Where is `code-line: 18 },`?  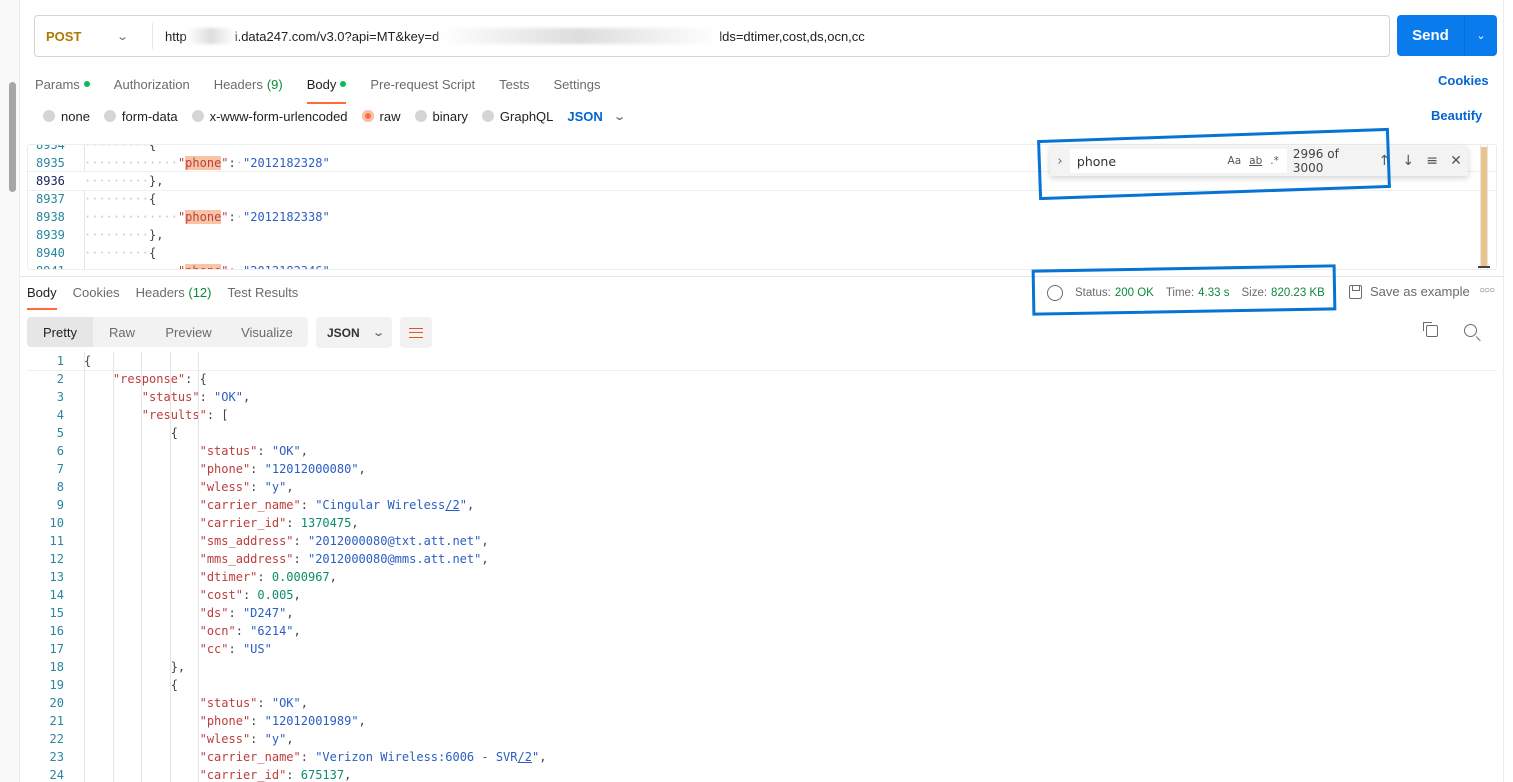 code-line: 18 }, is located at coordinates (762, 667).